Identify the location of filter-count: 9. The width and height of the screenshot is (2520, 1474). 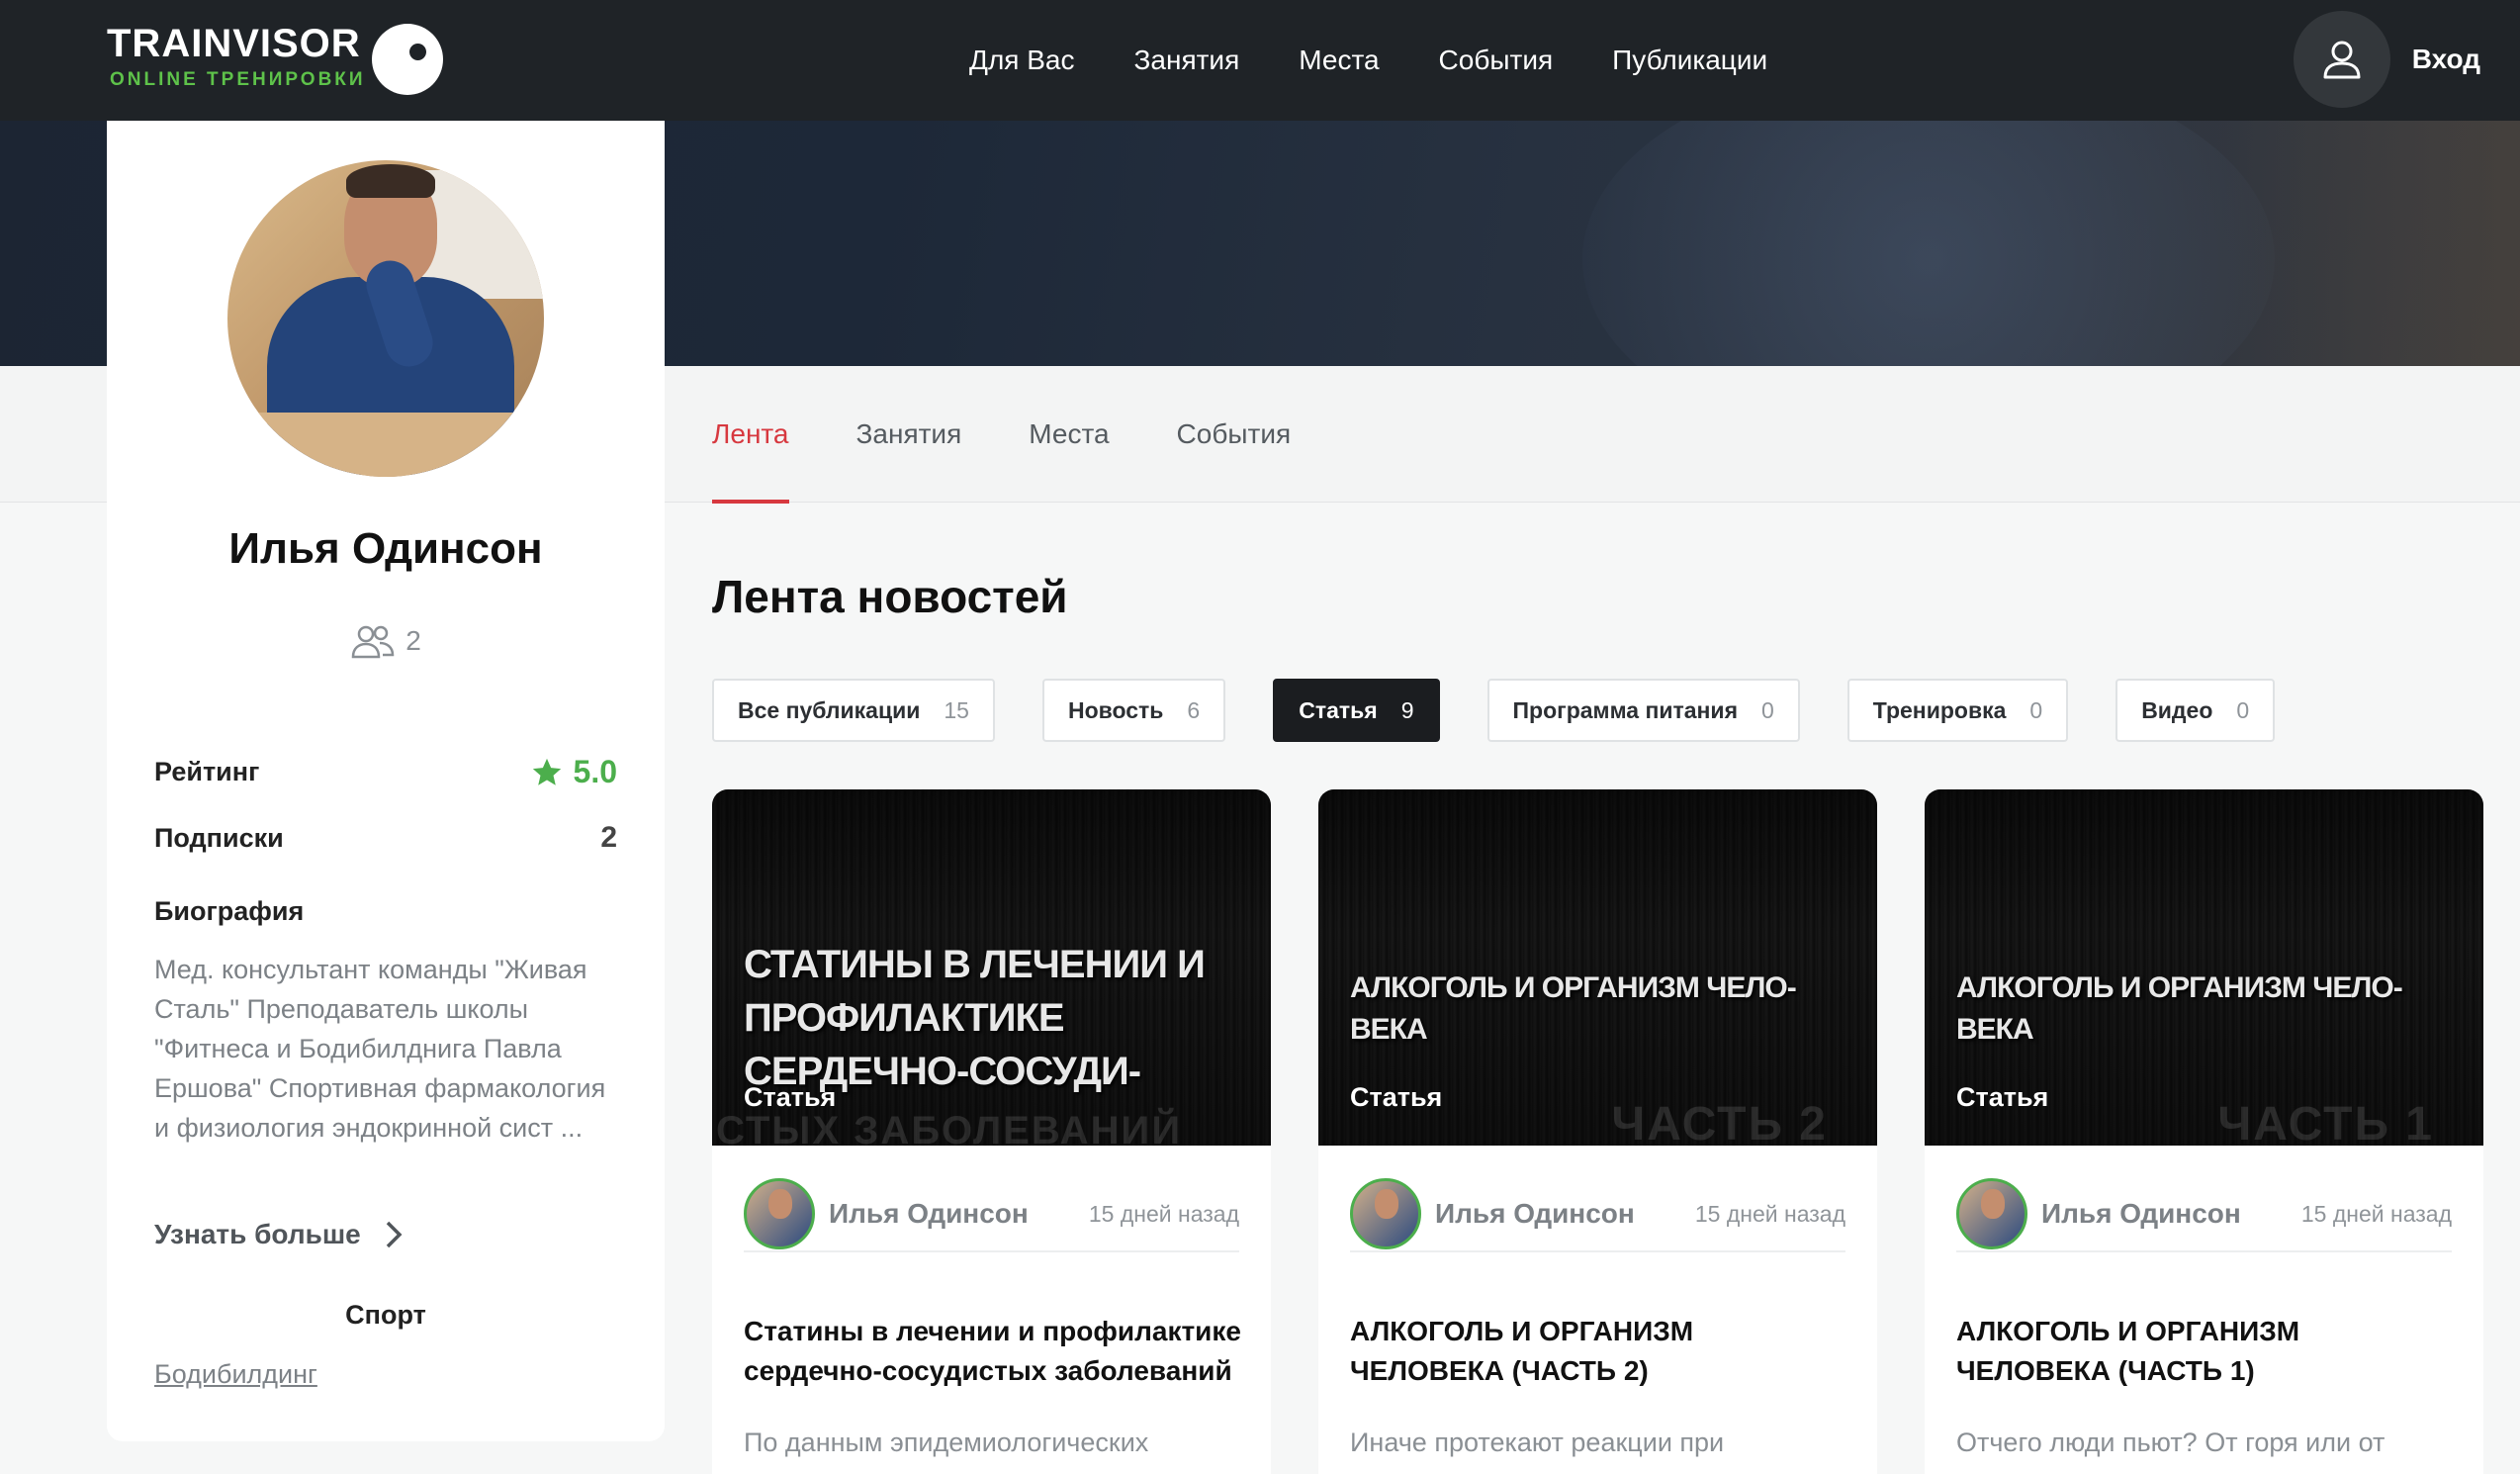
(1407, 709).